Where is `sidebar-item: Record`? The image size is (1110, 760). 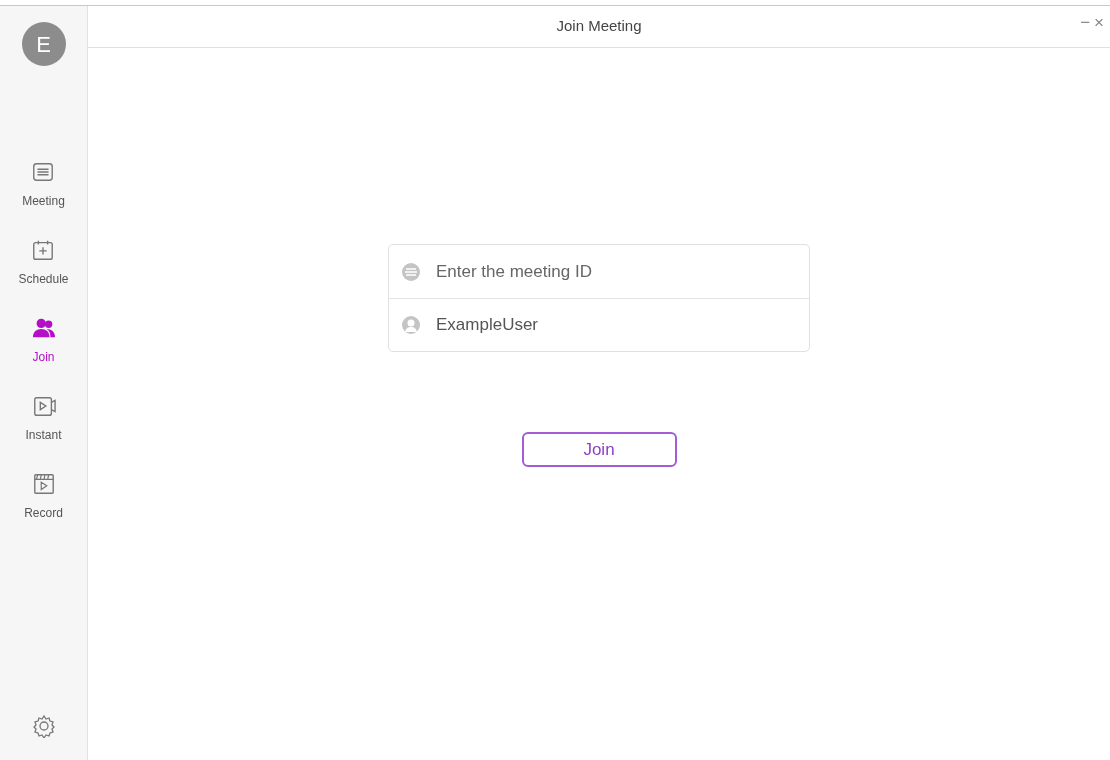
sidebar-item: Record is located at coordinates (43, 513).